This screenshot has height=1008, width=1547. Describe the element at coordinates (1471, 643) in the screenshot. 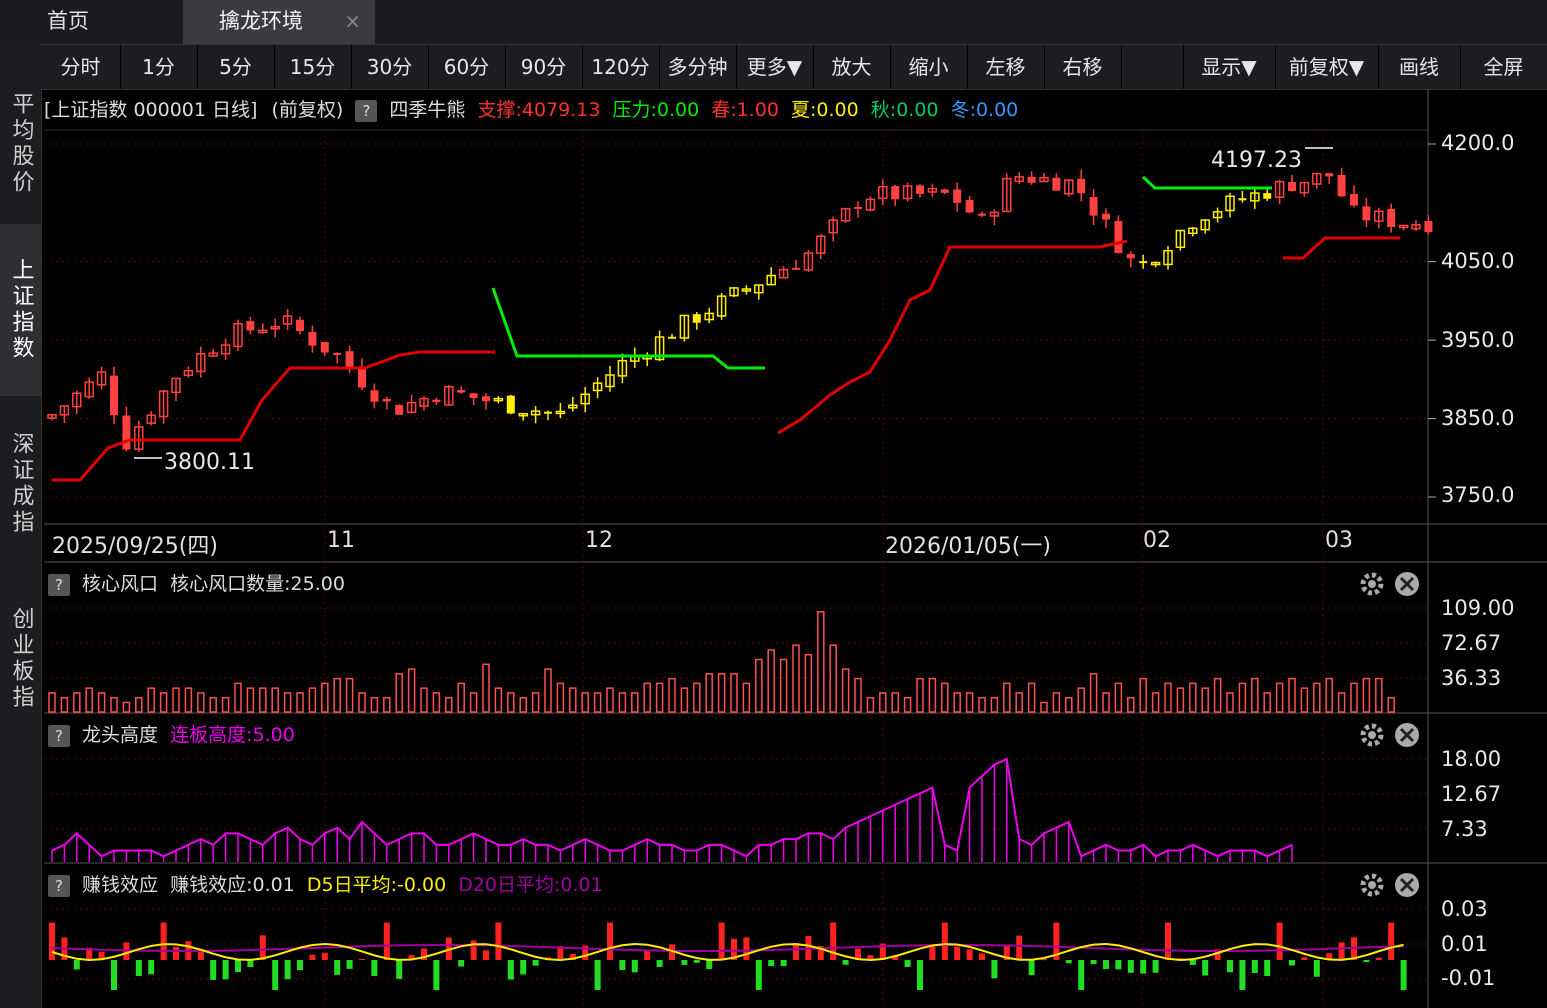

I see `axis-label: 72.67` at that location.